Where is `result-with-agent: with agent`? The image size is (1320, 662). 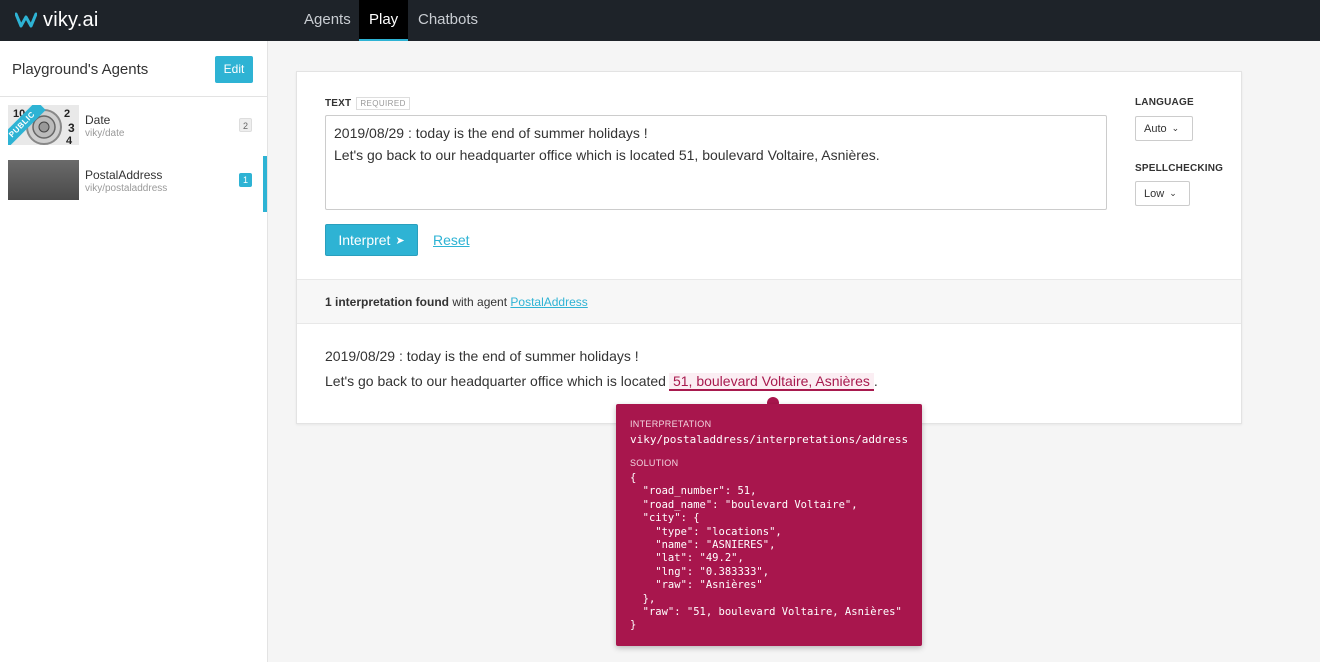 result-with-agent: with agent is located at coordinates (480, 302).